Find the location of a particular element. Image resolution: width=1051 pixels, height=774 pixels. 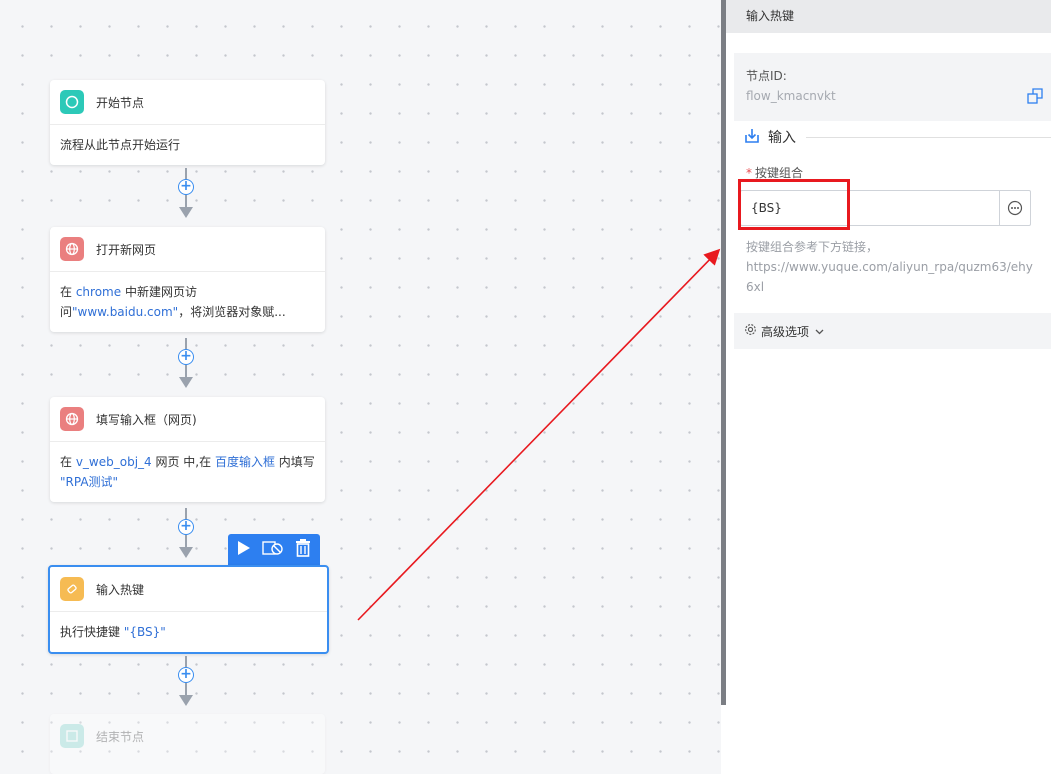

more-icon is located at coordinates (1014, 208).